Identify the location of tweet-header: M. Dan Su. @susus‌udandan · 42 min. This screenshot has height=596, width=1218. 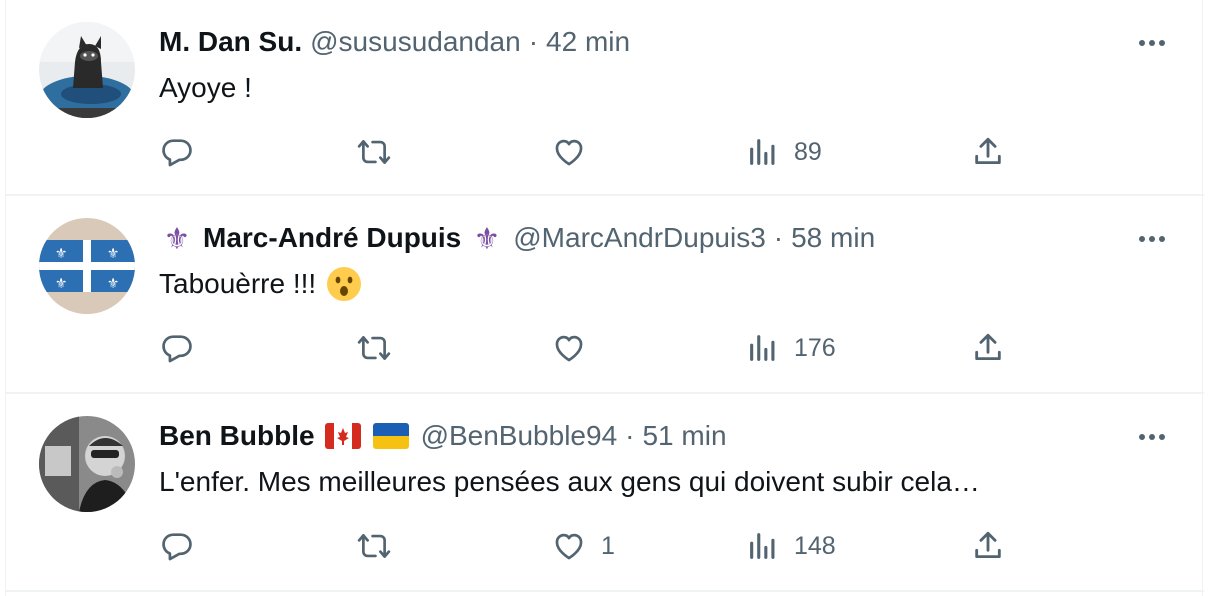
(394, 42).